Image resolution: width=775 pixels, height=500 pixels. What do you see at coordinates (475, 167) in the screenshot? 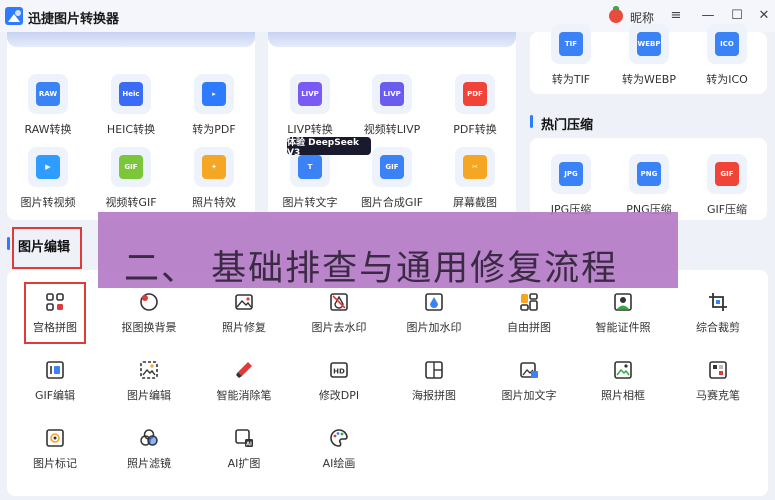
I see `scissors-icon: ✂` at bounding box center [475, 167].